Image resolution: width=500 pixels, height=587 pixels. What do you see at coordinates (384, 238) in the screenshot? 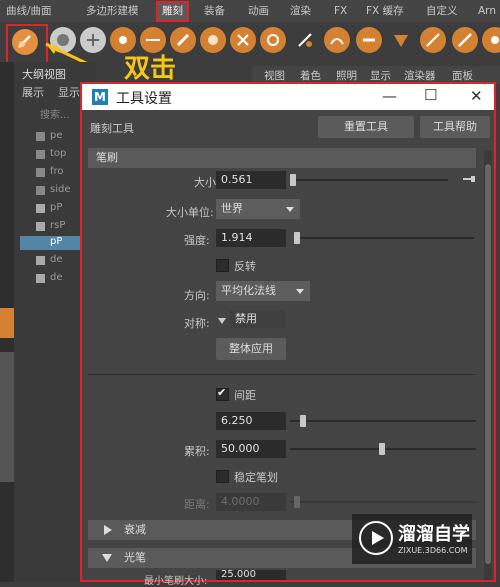
I see `strength-slider-track` at bounding box center [384, 238].